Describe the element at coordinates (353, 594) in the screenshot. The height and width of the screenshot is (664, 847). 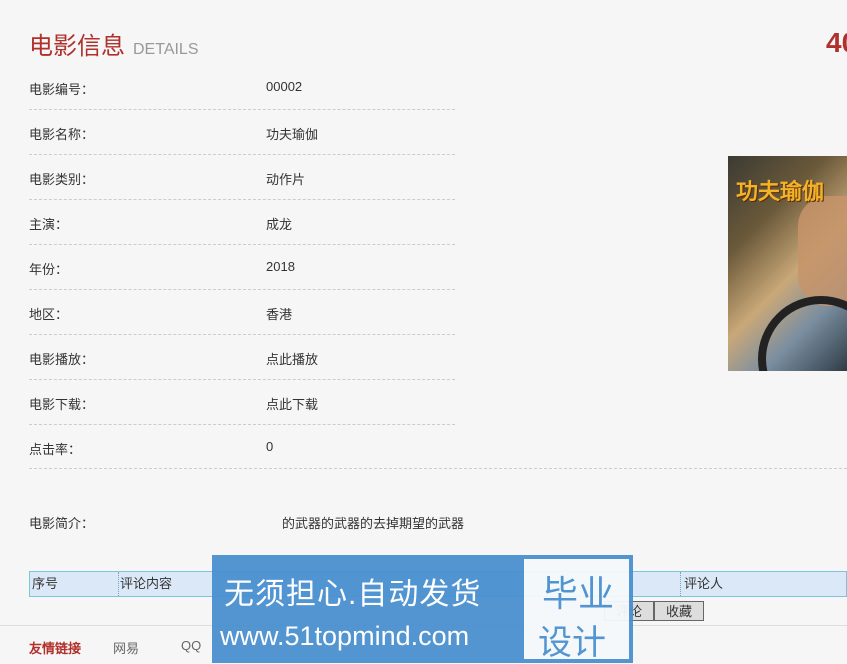
I see `watermark-line1: 无须担心.自动发货` at that location.